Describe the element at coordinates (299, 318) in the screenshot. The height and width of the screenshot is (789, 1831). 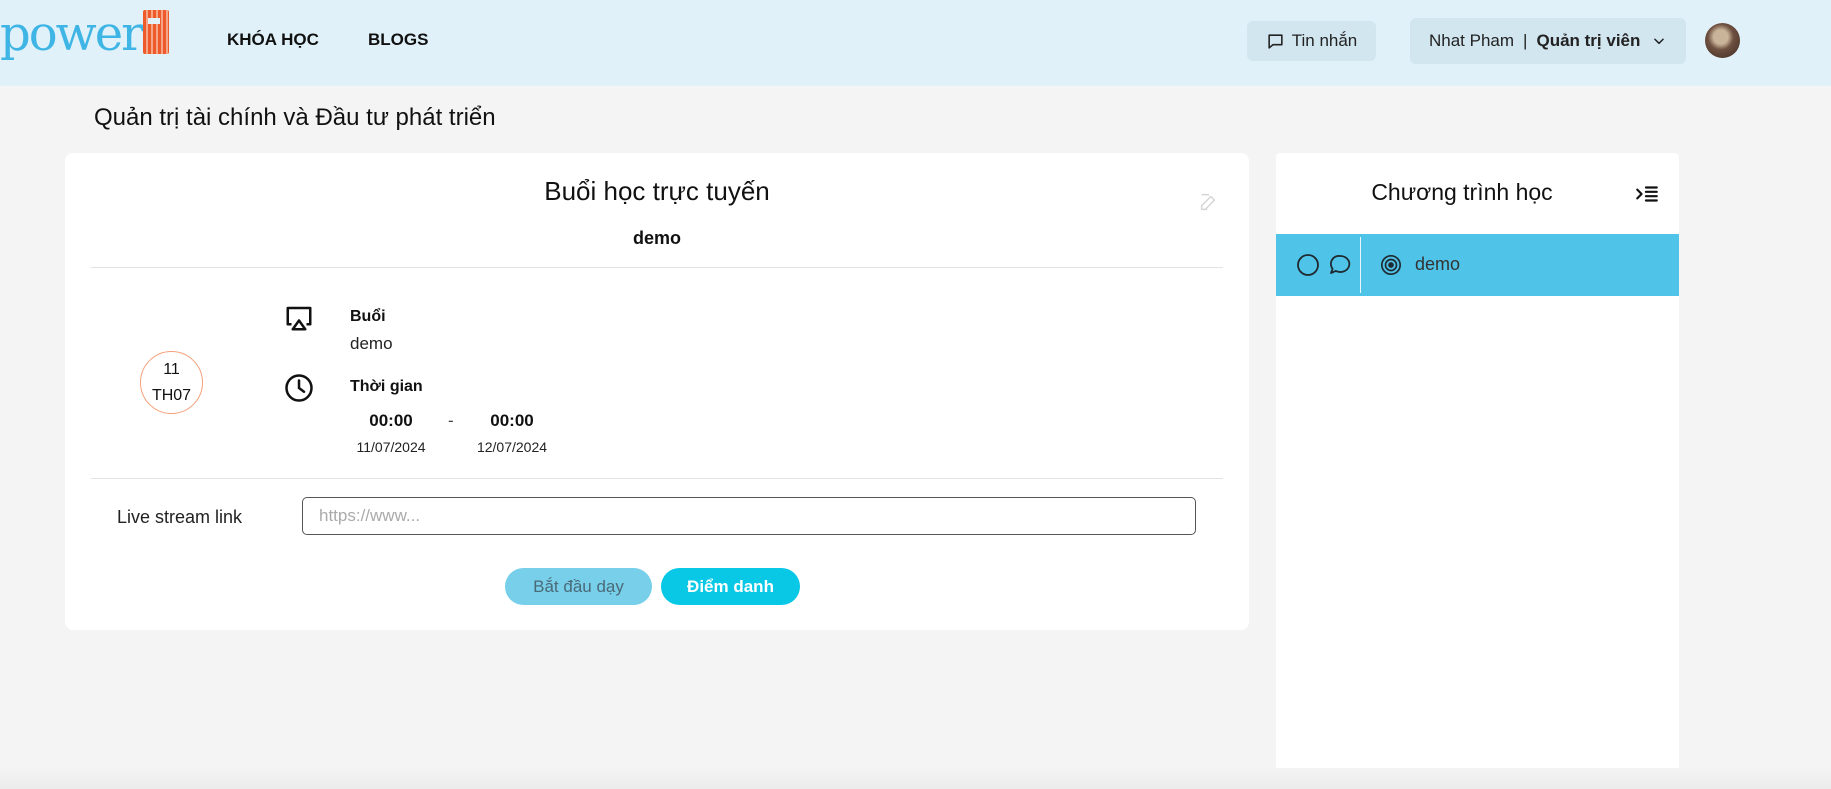
I see `screen-cast-icon` at that location.